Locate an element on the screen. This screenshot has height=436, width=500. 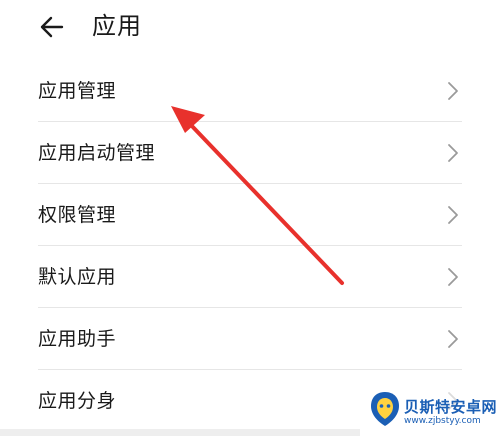
watermark: 贝斯特安卓网 www.zjbstyy.com is located at coordinates (433, 410).